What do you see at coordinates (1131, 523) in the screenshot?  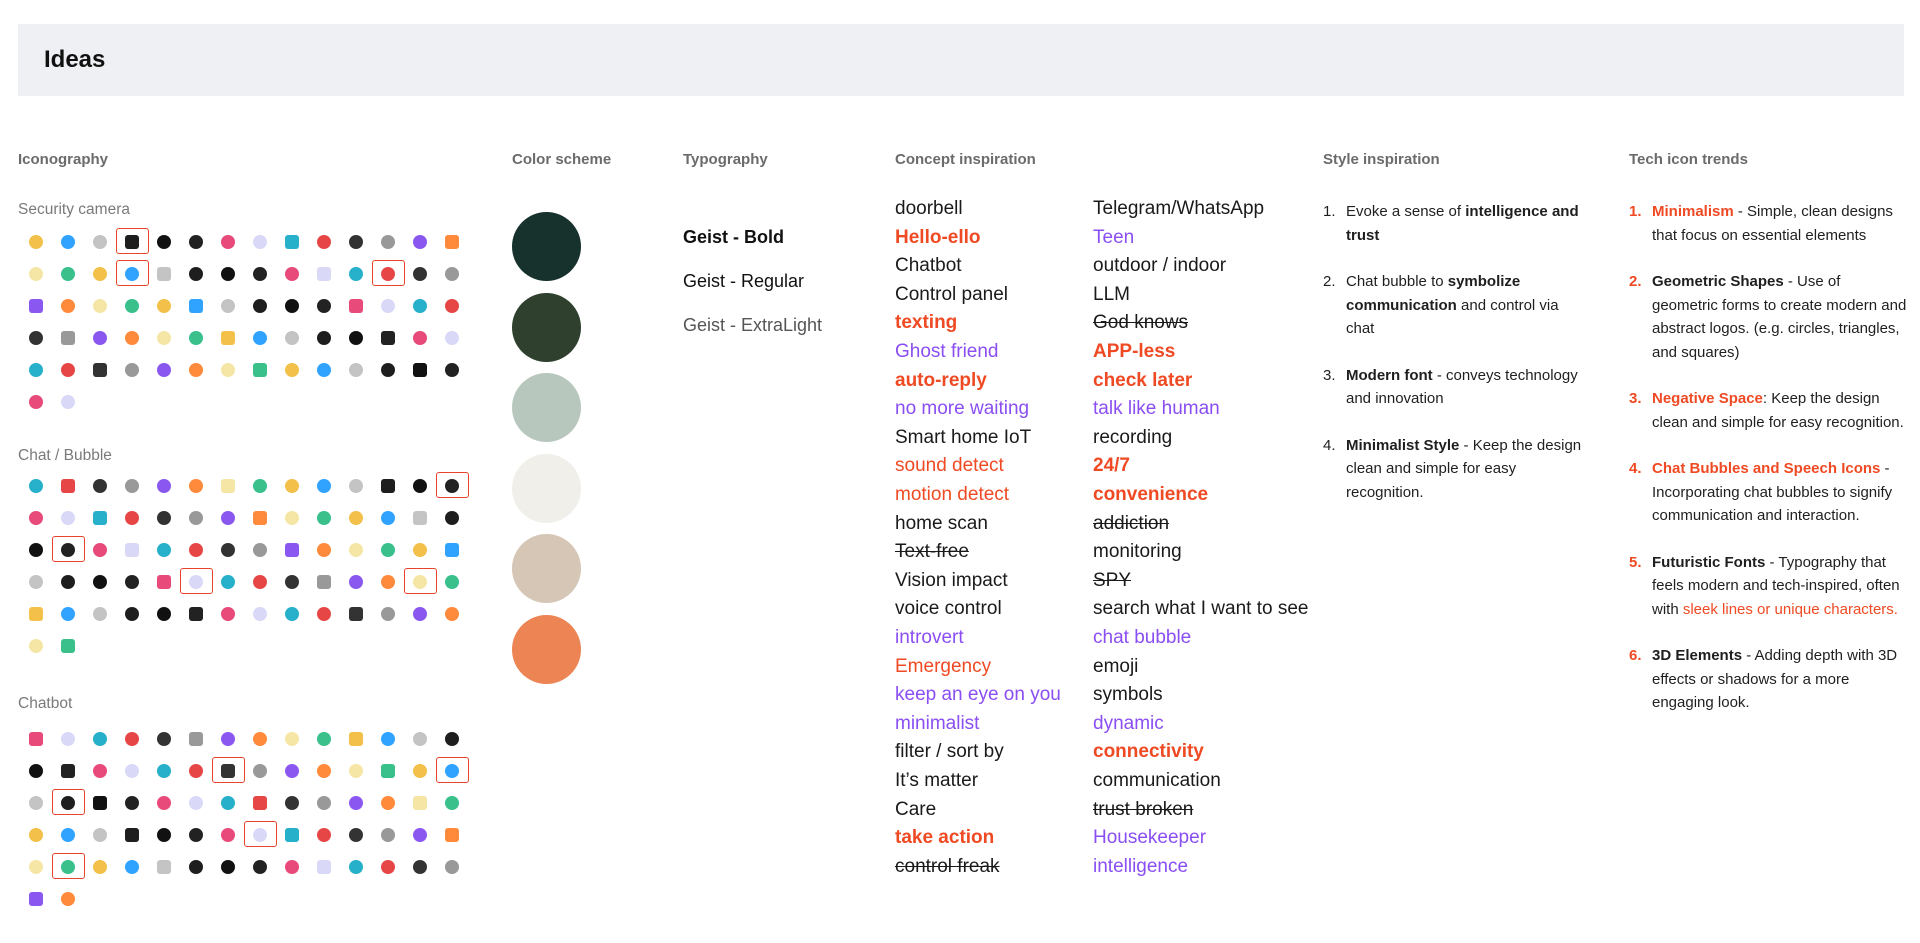 I see `concept-word: addiction` at bounding box center [1131, 523].